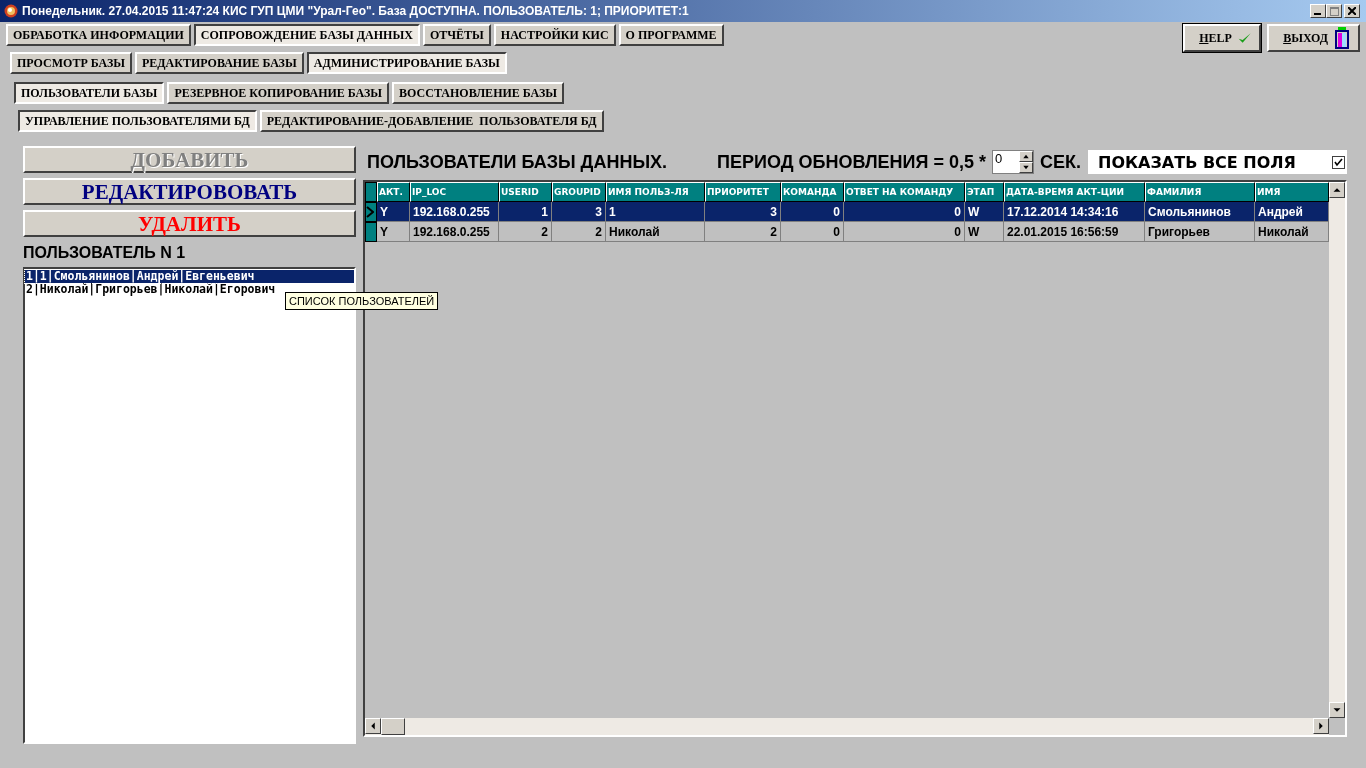  What do you see at coordinates (1200, 192) in the screenshot?
I see `column-header: ФАМИЛИЯ` at bounding box center [1200, 192].